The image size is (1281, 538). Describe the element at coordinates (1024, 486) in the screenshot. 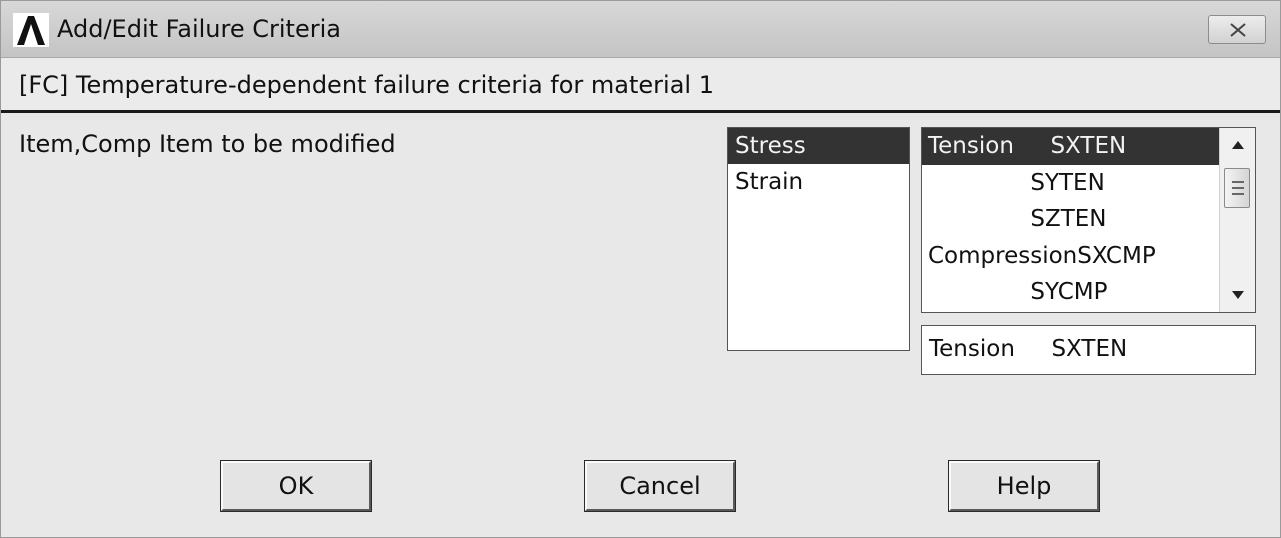

I see `help-button: Help` at that location.